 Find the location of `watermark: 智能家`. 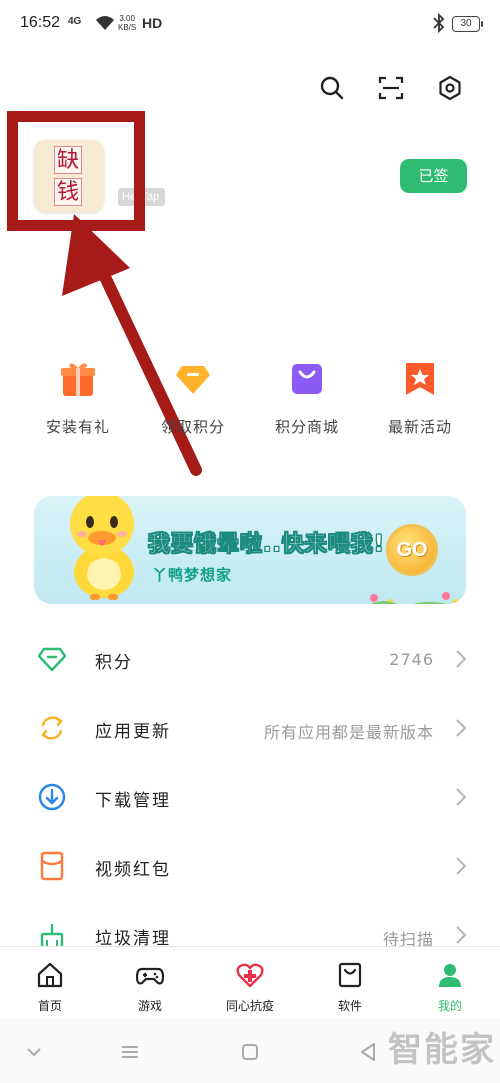

watermark: 智能家 is located at coordinates (442, 1050).